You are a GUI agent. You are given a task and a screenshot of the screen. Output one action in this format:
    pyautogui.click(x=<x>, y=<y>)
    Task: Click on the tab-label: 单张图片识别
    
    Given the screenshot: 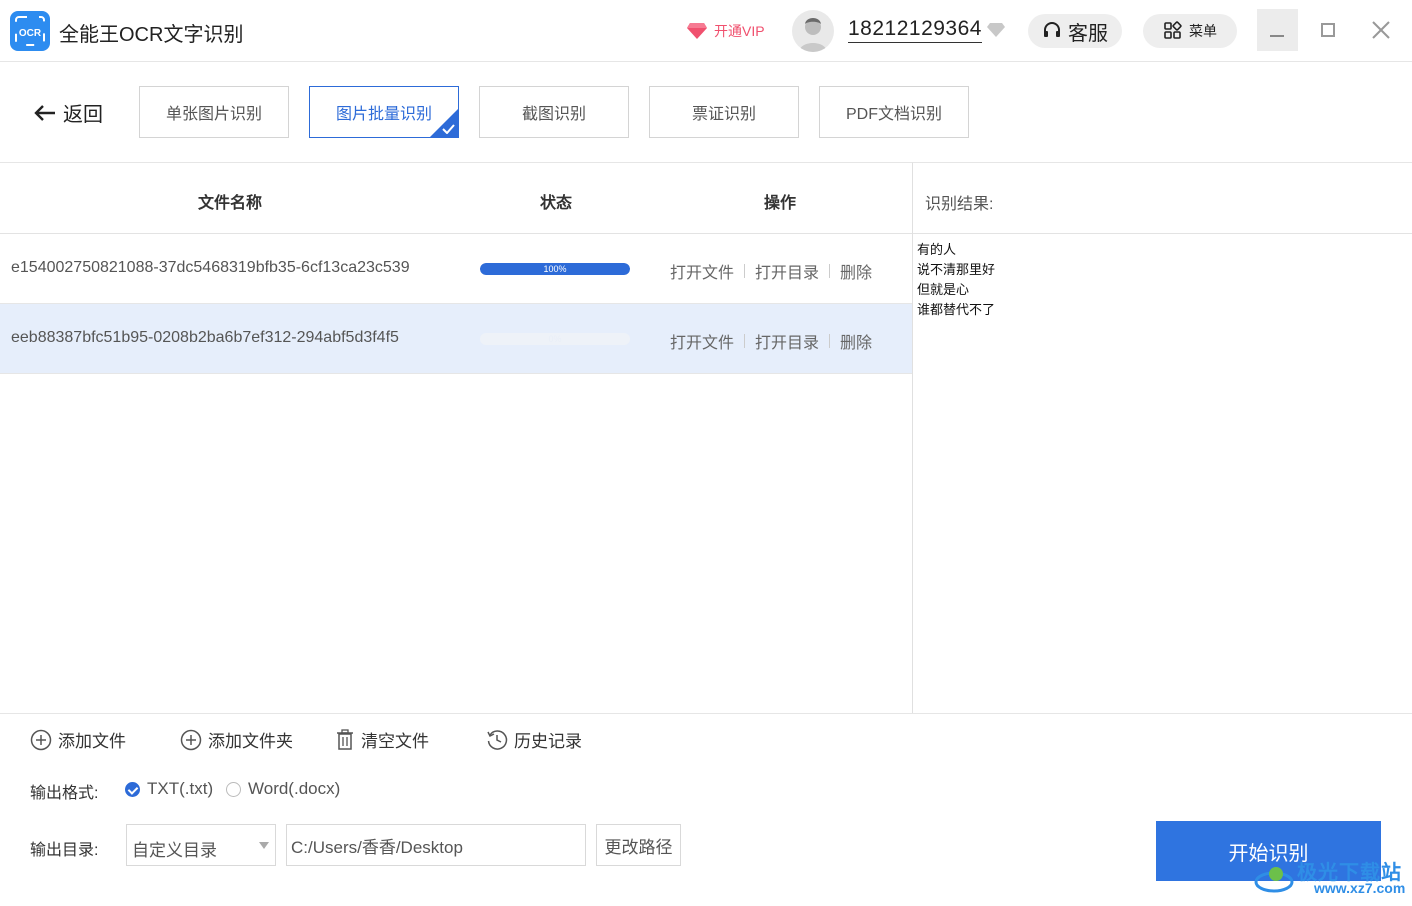 What is the action you would take?
    pyautogui.click(x=213, y=114)
    